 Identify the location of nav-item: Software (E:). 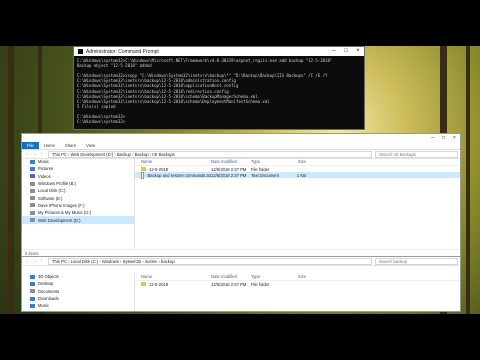
(78, 197).